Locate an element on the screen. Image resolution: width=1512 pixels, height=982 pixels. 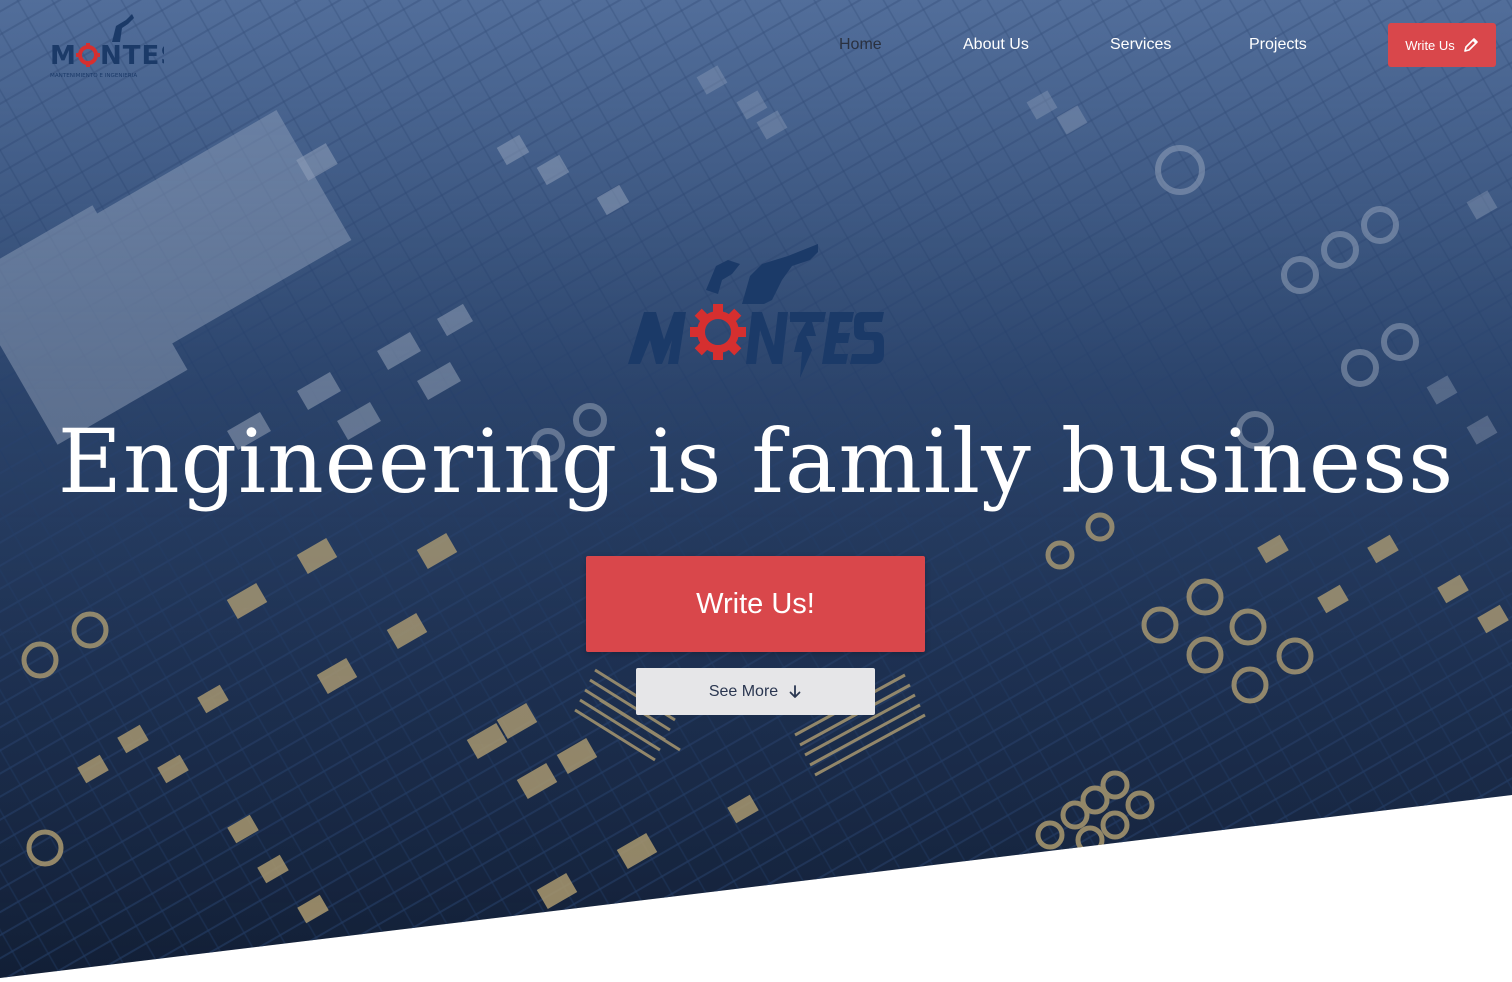
write-us-header-button: Write Us is located at coordinates (1442, 45).